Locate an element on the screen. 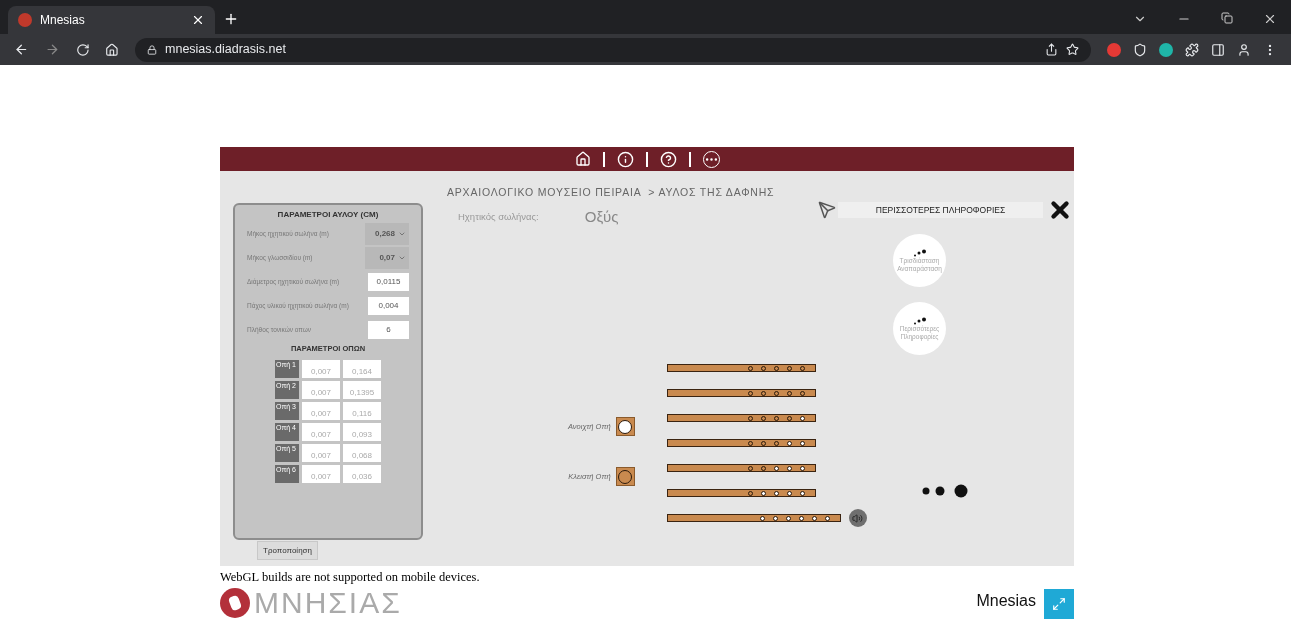 The width and height of the screenshot is (1291, 619). value-field: 0,004 is located at coordinates (388, 305).